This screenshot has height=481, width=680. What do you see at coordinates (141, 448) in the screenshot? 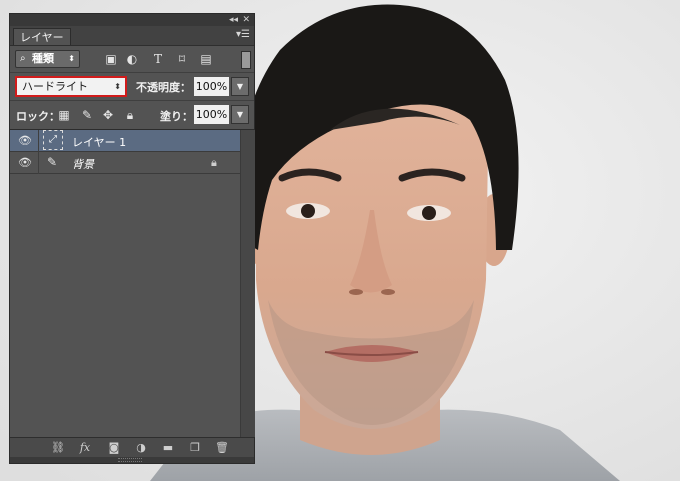
I see `adjustment-icon: ◑` at bounding box center [141, 448].